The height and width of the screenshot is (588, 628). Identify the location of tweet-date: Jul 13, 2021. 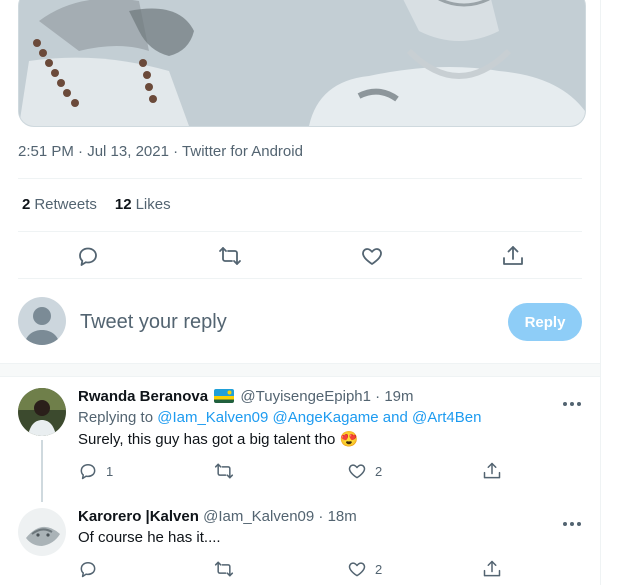
(128, 151).